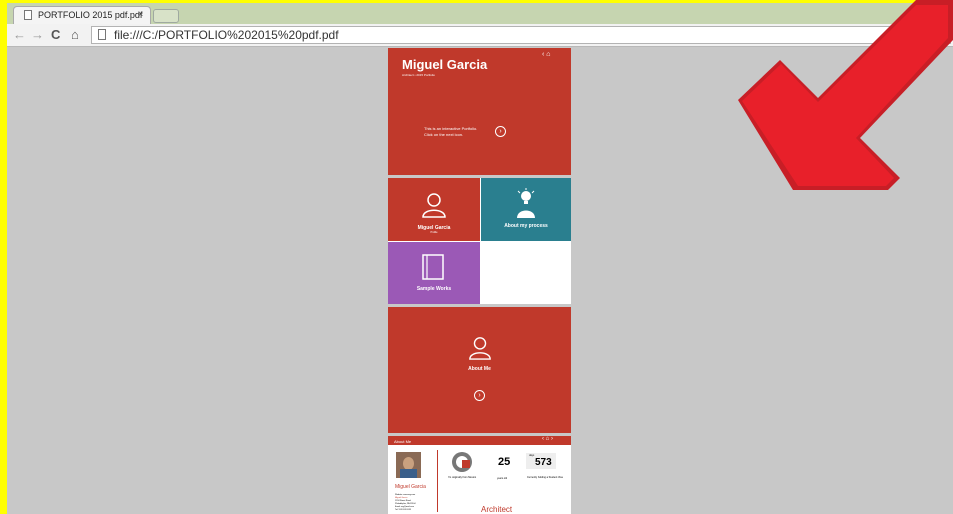 The height and width of the screenshot is (514, 953). Describe the element at coordinates (28, 15) in the screenshot. I see `document-icon` at that location.